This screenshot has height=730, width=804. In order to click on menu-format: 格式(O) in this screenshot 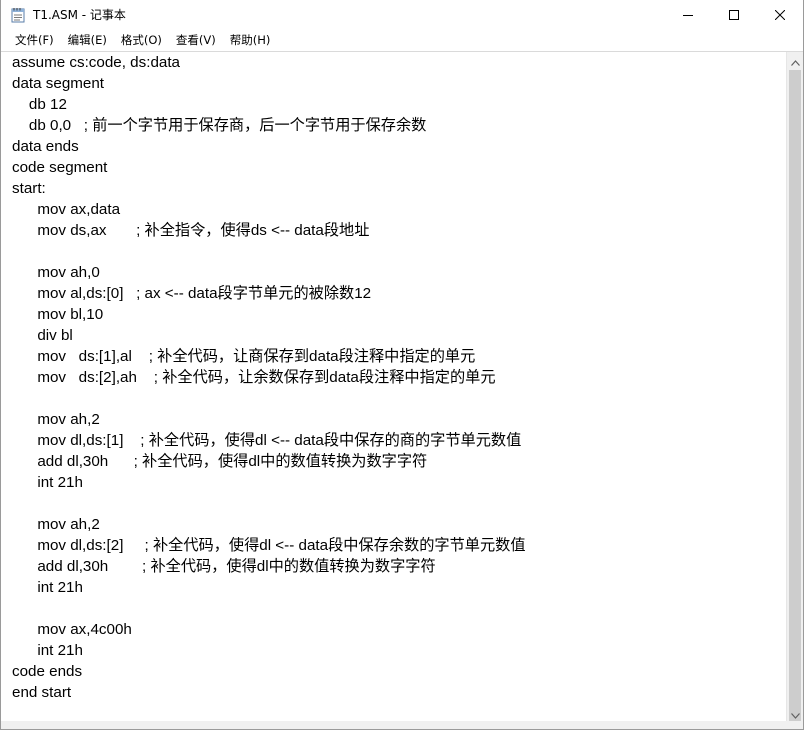, I will do `click(140, 40)`.